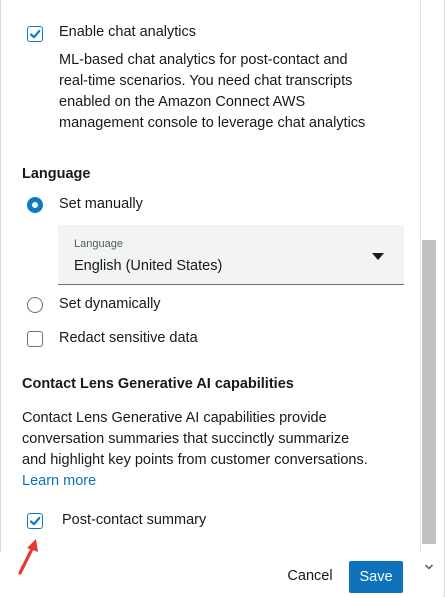 Image resolution: width=445 pixels, height=598 pixels. What do you see at coordinates (182, 102) in the screenshot?
I see `description-line: enabled on the Amazon Connect AWS` at bounding box center [182, 102].